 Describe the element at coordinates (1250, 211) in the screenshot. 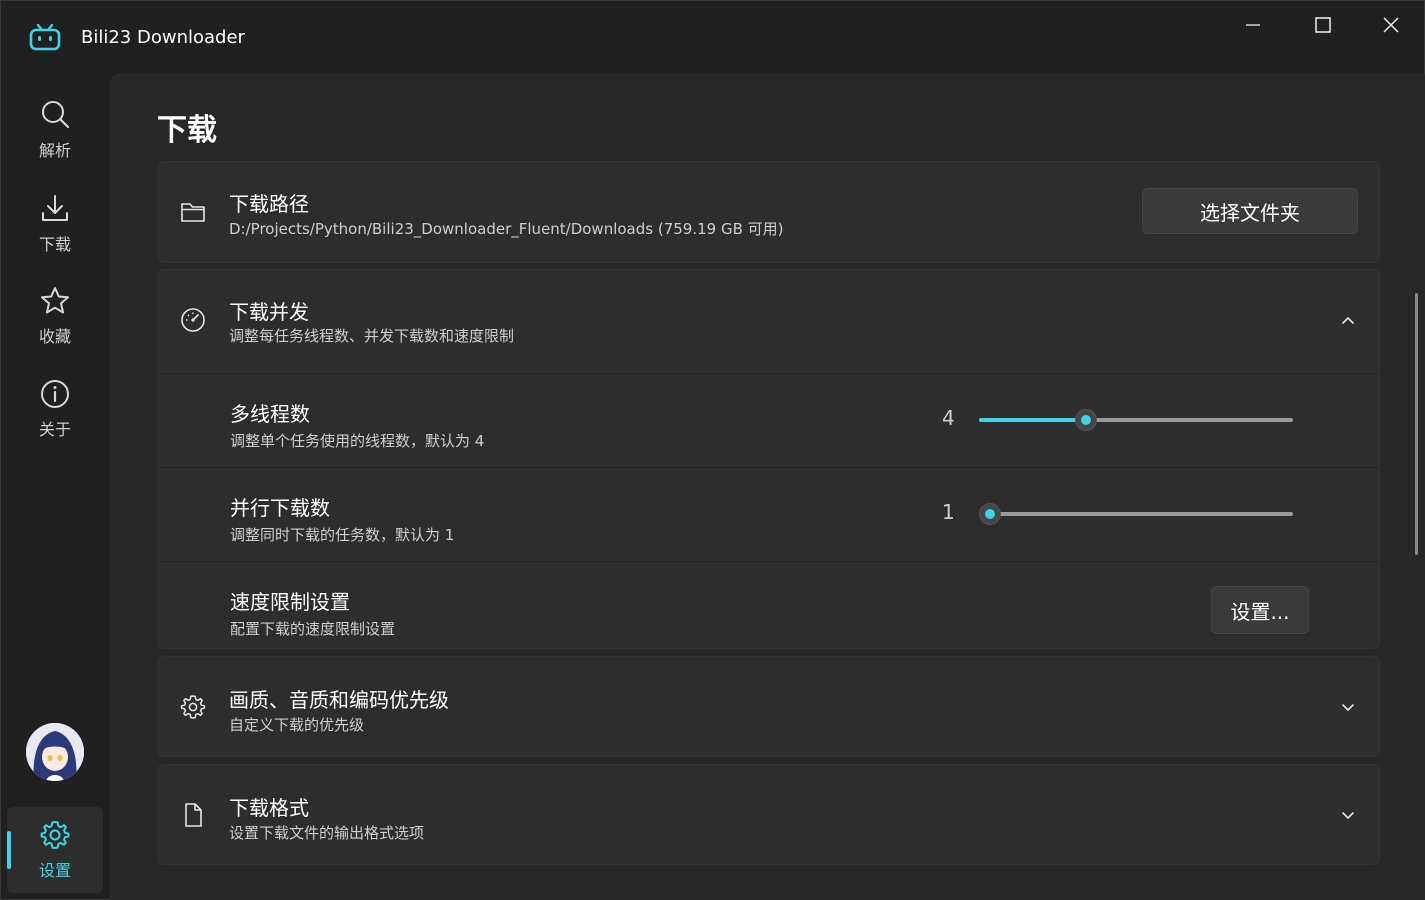

I see `choose-folder-button: 选择文件夹` at that location.